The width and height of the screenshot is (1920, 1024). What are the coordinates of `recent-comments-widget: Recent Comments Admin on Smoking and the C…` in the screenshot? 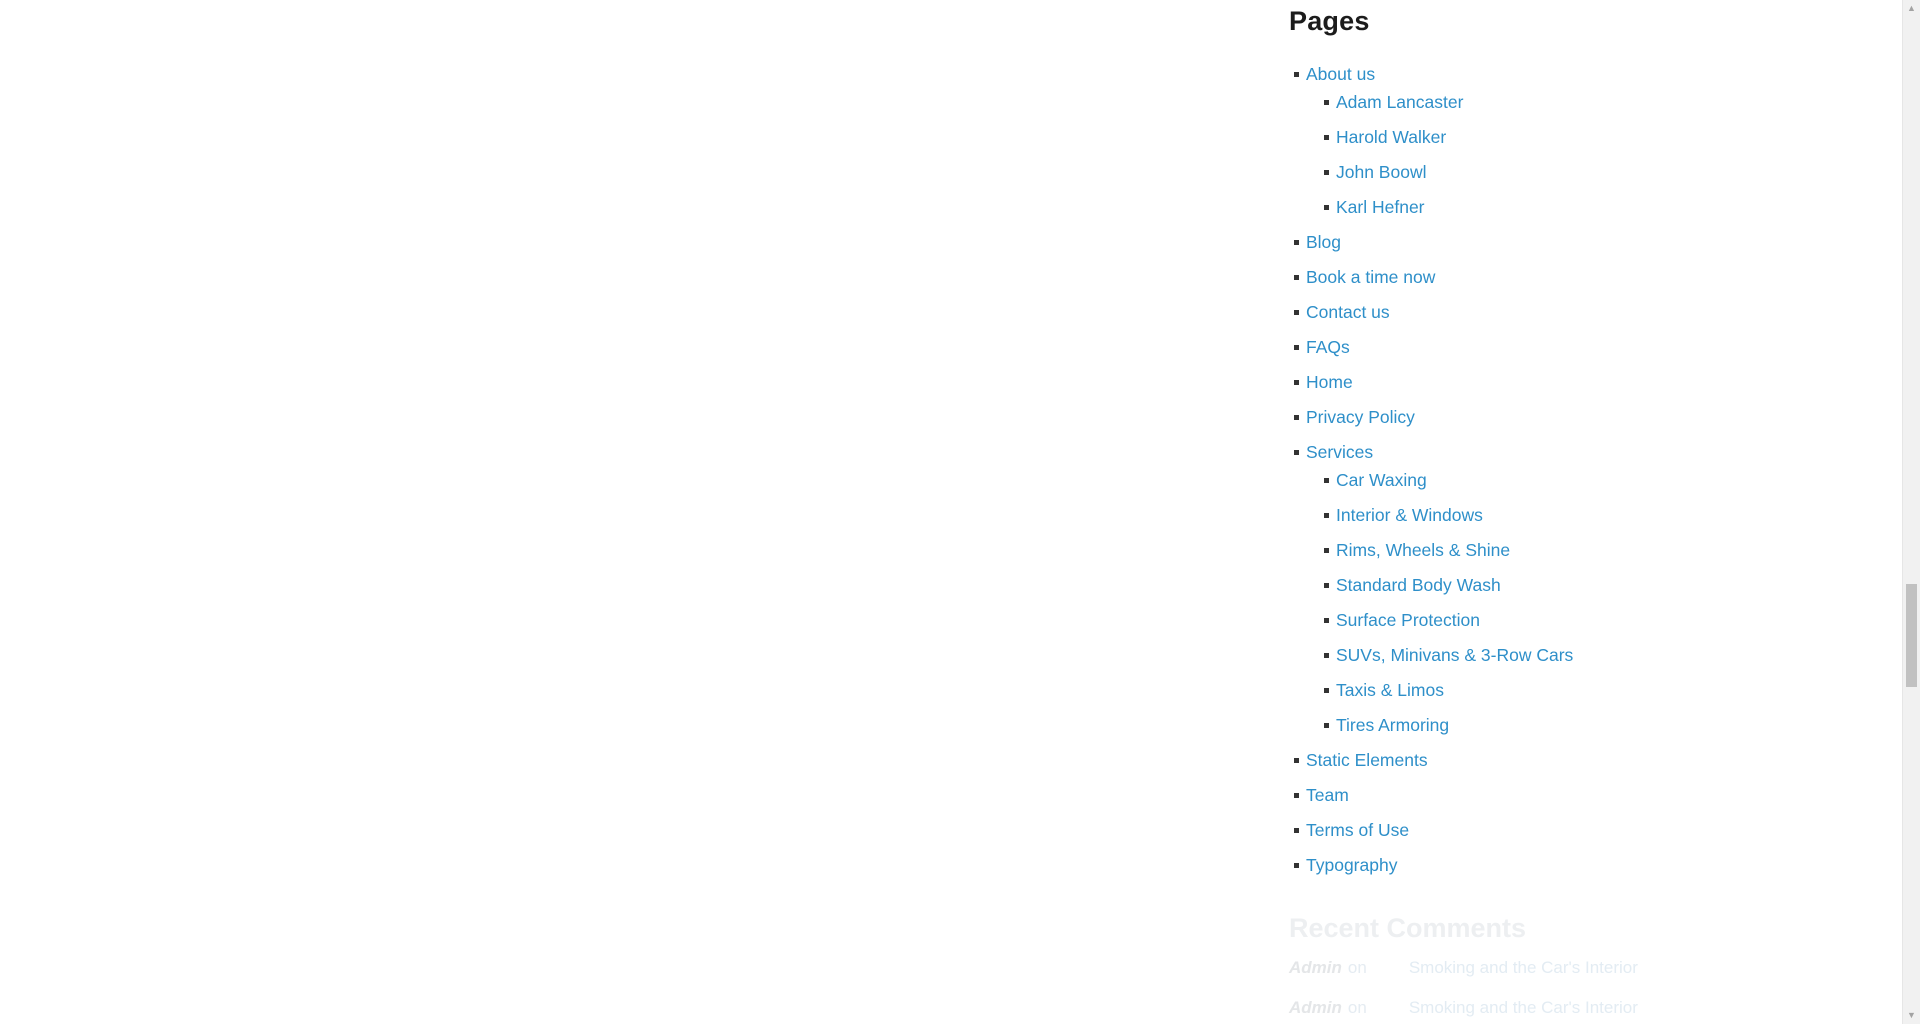 It's located at (1469, 966).